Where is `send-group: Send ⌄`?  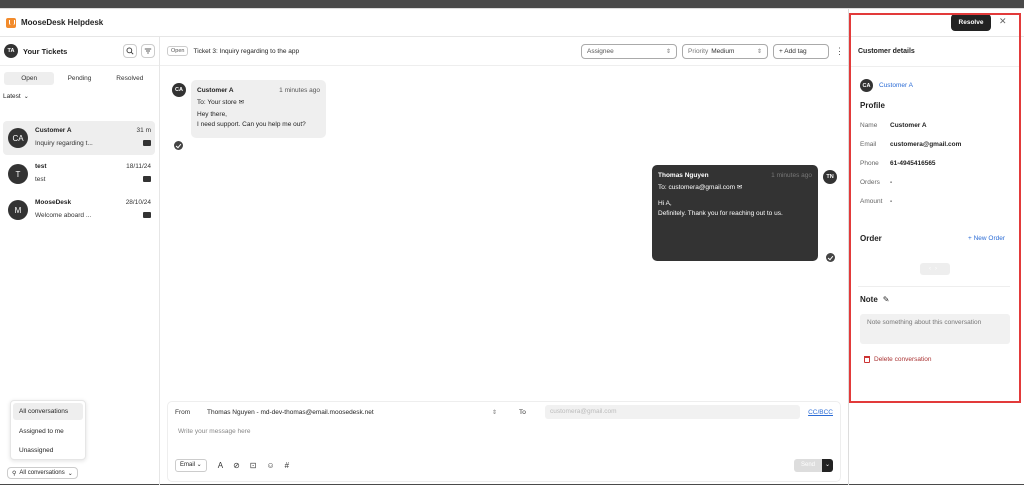 send-group: Send ⌄ is located at coordinates (813, 465).